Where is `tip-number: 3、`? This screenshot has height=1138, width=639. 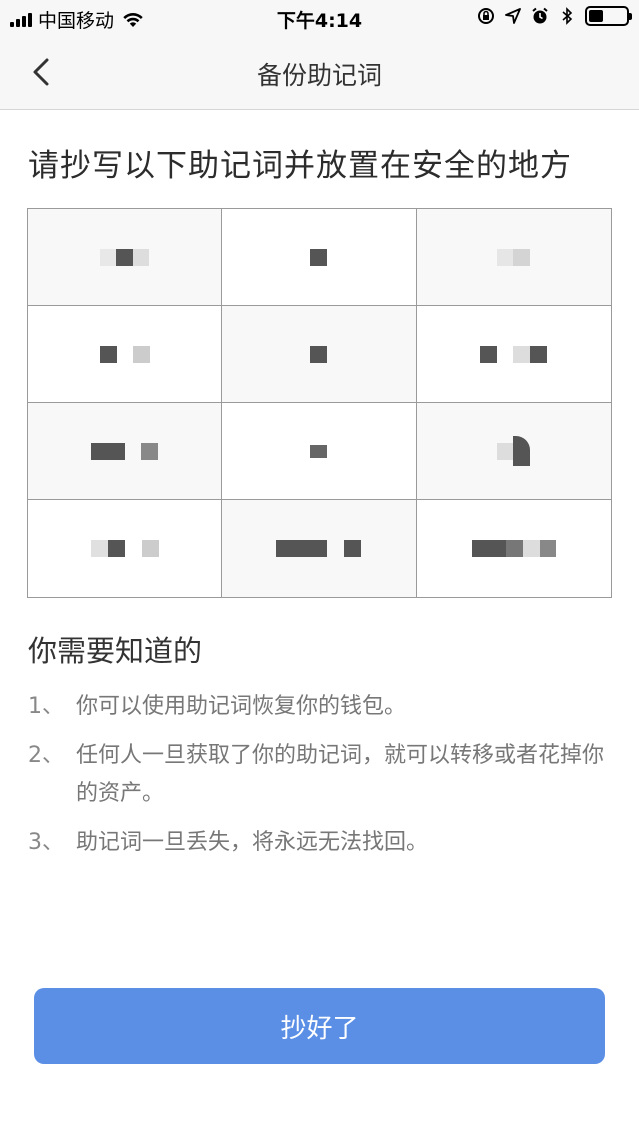
tip-number: 3、 is located at coordinates (46, 842).